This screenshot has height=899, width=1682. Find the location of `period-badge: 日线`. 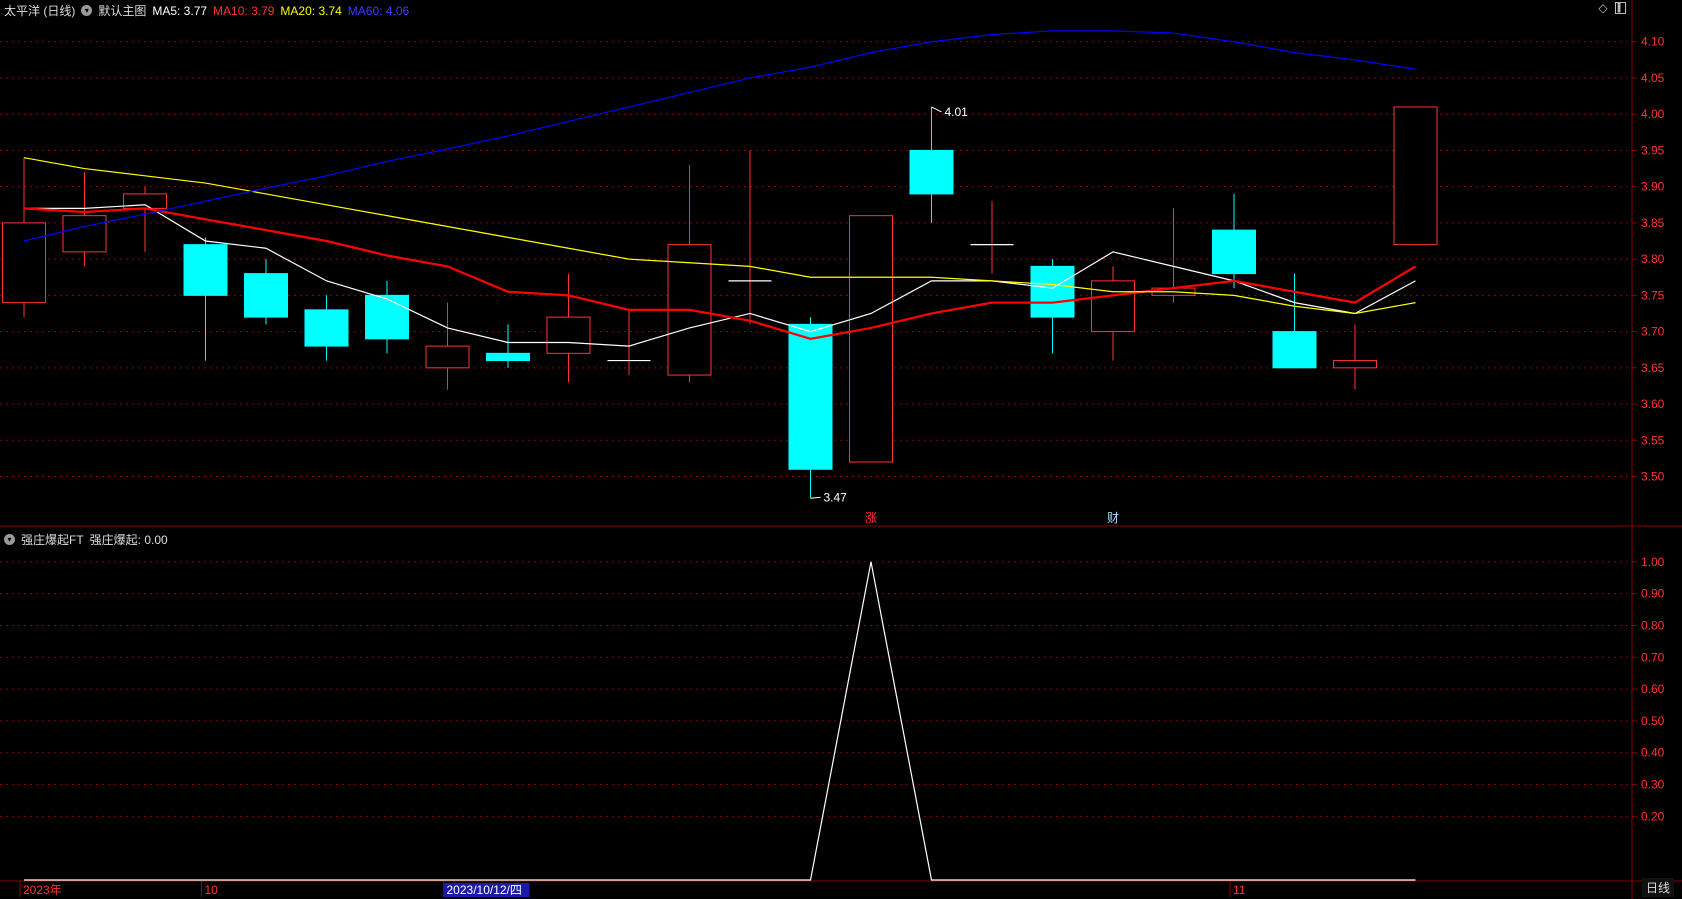

period-badge: 日线 is located at coordinates (1657, 887).